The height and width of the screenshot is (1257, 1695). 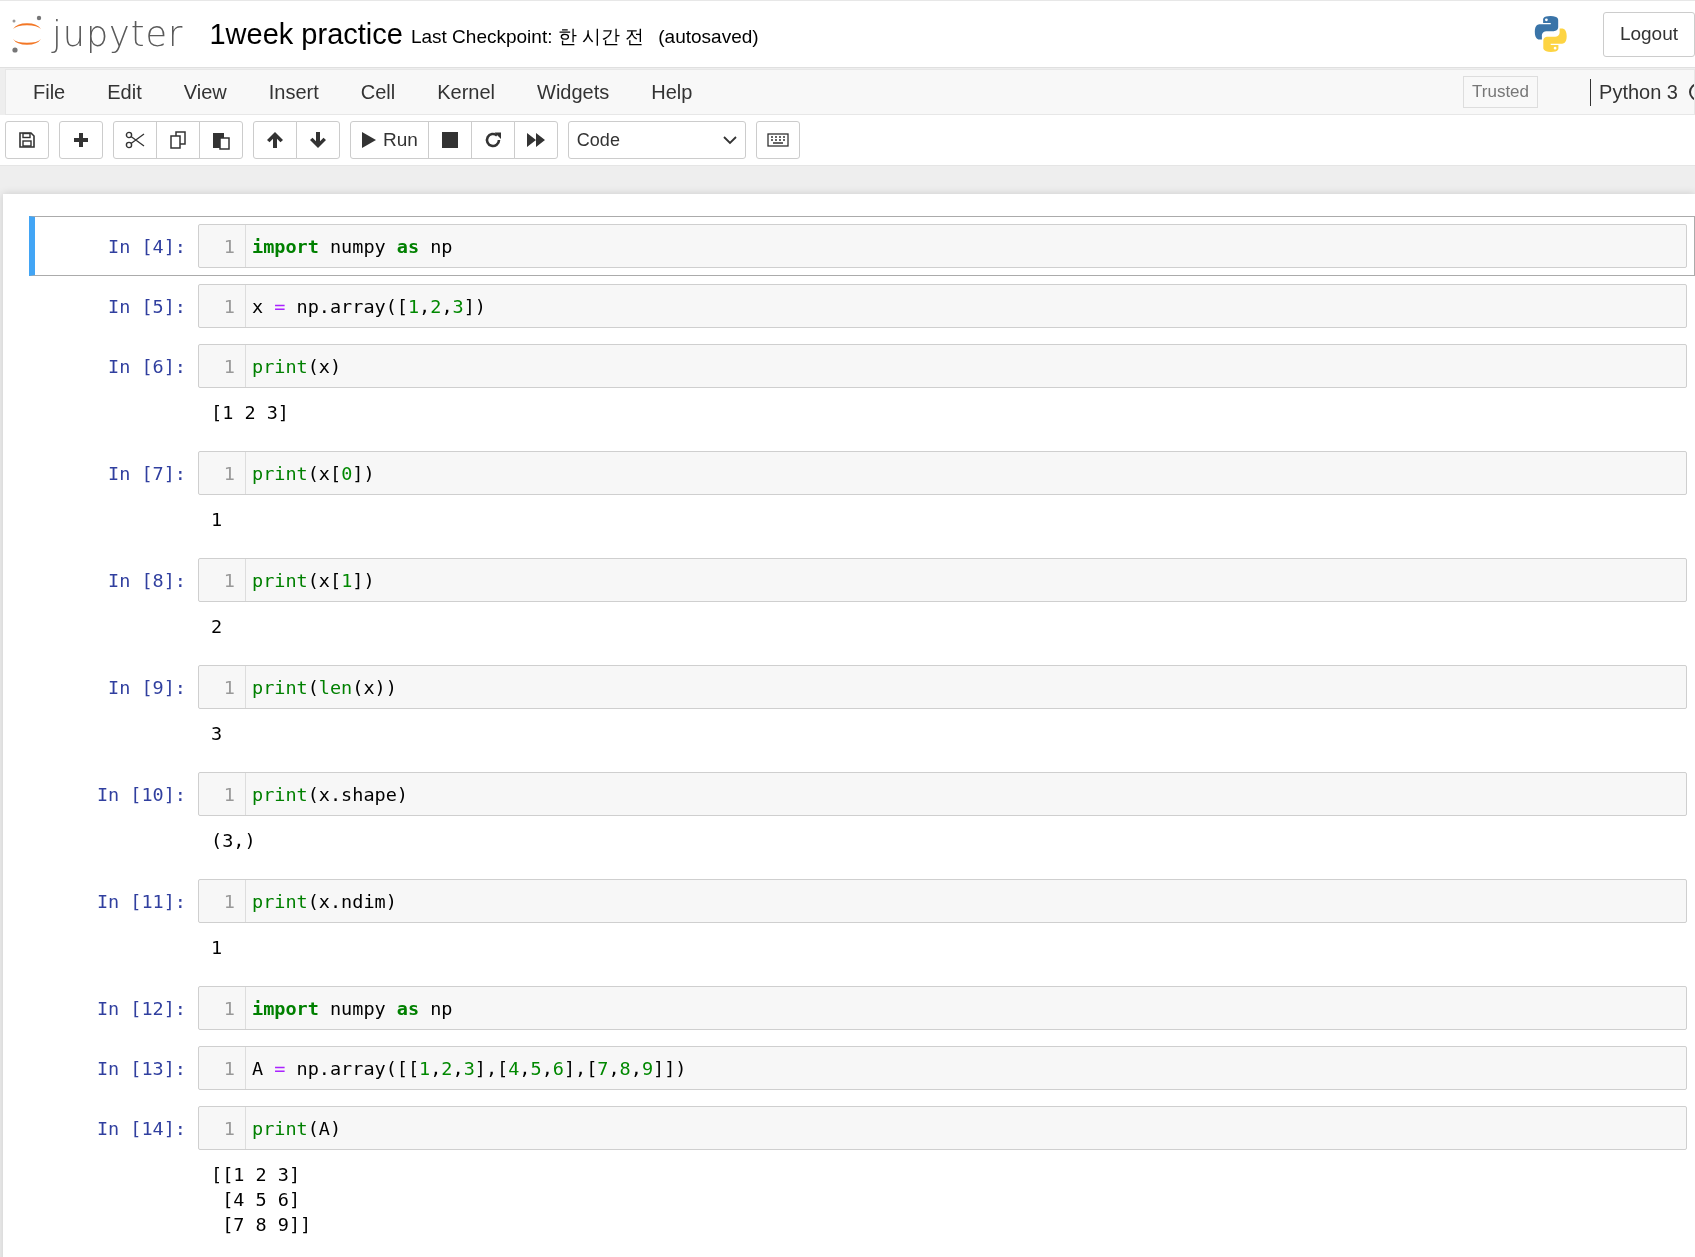 I want to click on code-line: print(len(x)), so click(x=324, y=687).